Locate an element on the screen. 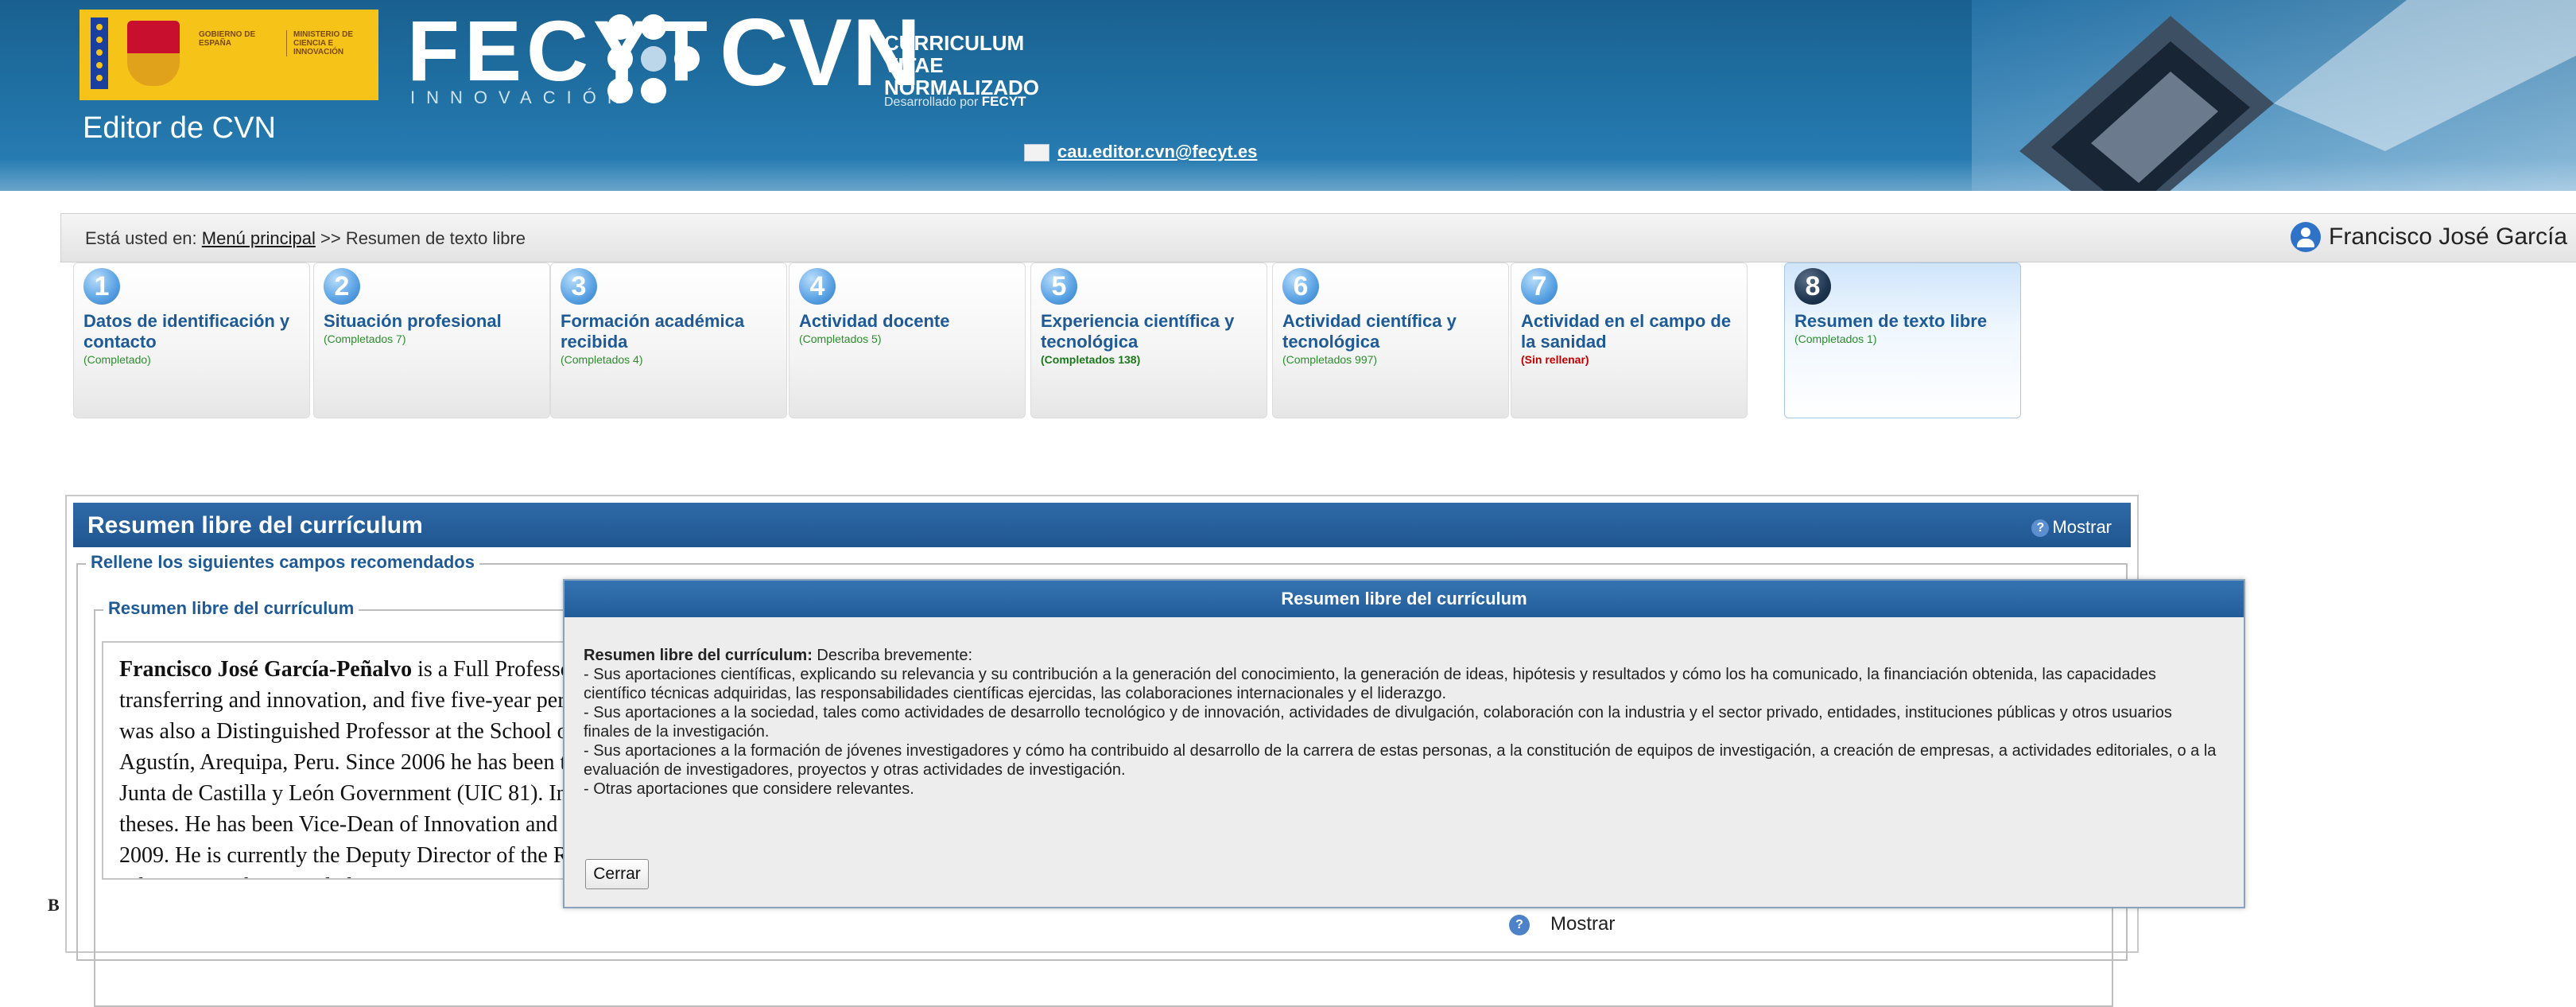 This screenshot has width=2576, height=1007. step-title: Resumen de texto libre (Completados 1) is located at coordinates (1904, 328).